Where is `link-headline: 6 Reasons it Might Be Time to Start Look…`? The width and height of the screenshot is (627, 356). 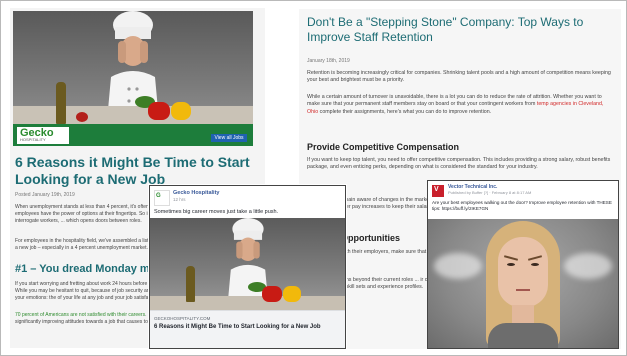
link-headline: 6 Reasons it Might Be Time to Start Look… is located at coordinates (237, 327).